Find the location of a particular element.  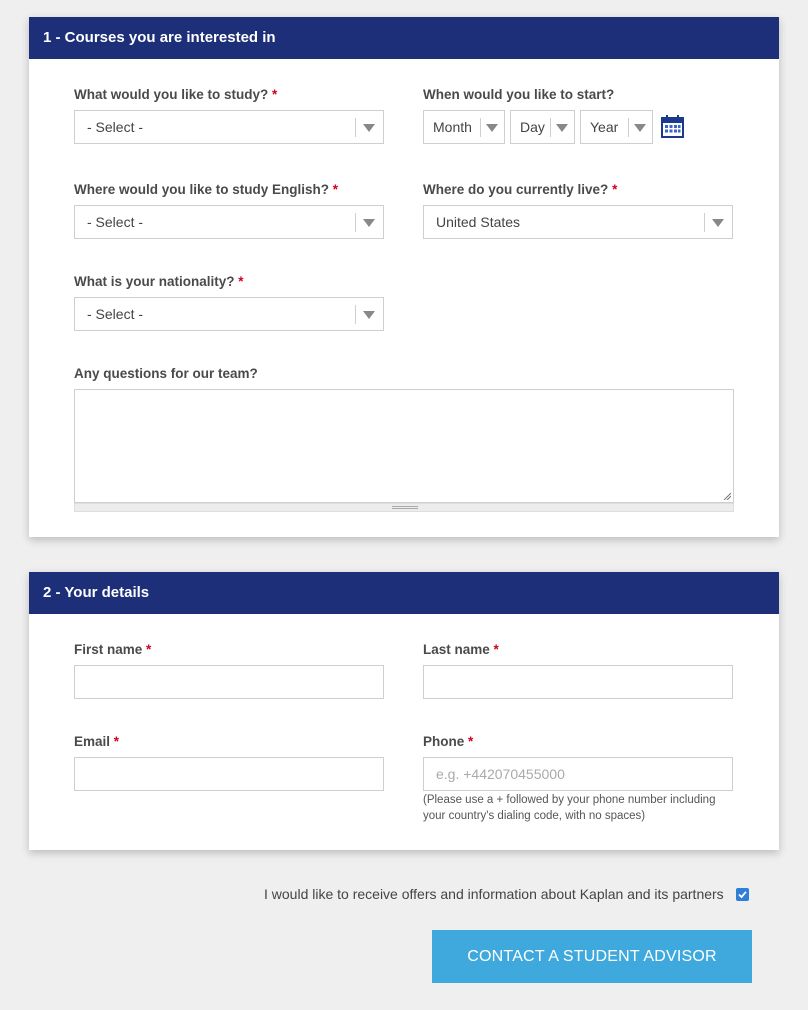

courses-header: 1 - Courses you are interested in is located at coordinates (404, 38).